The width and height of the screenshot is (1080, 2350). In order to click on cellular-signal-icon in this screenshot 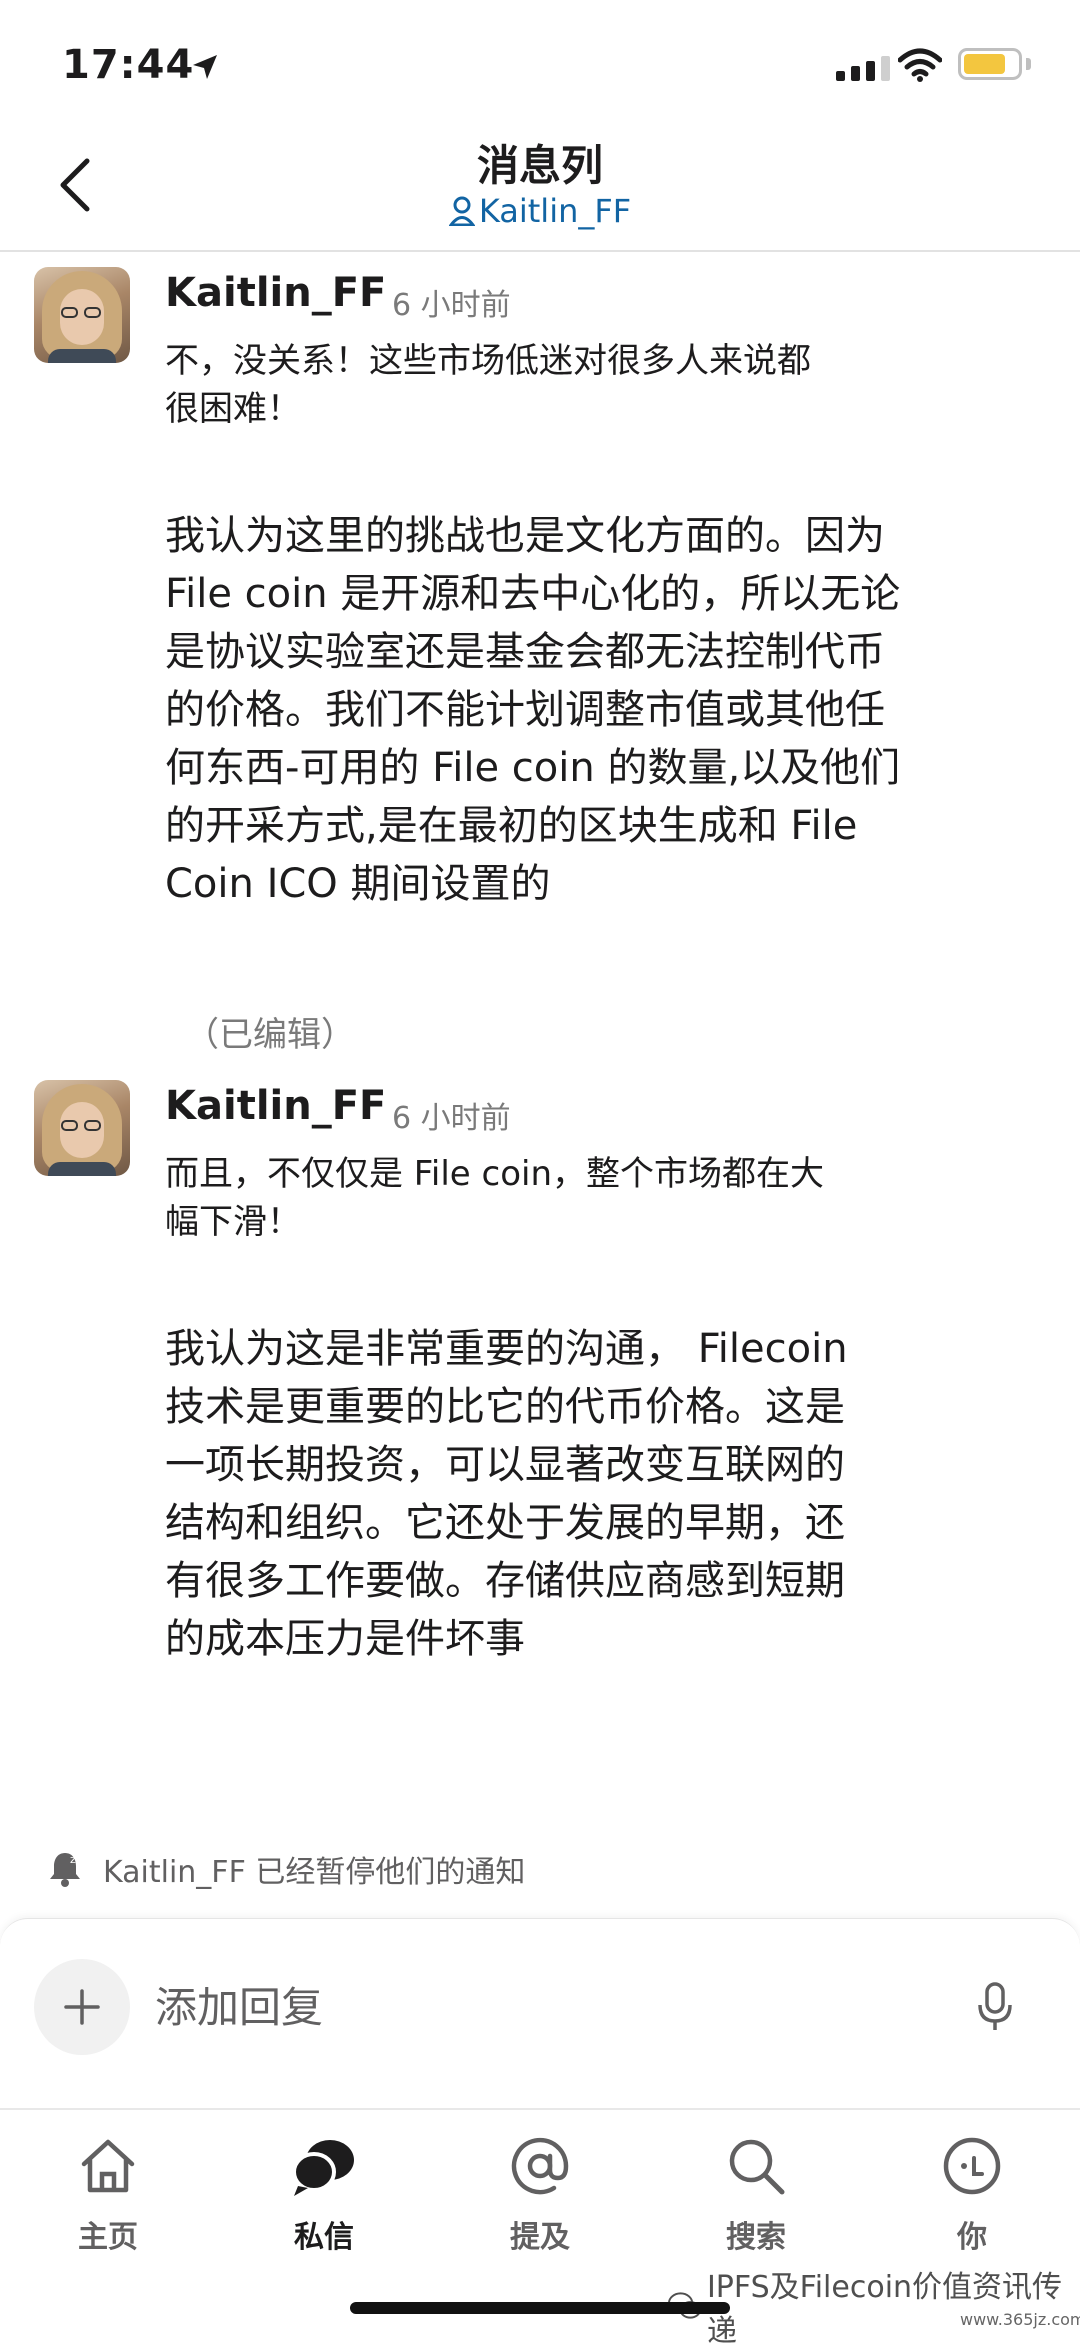, I will do `click(863, 68)`.